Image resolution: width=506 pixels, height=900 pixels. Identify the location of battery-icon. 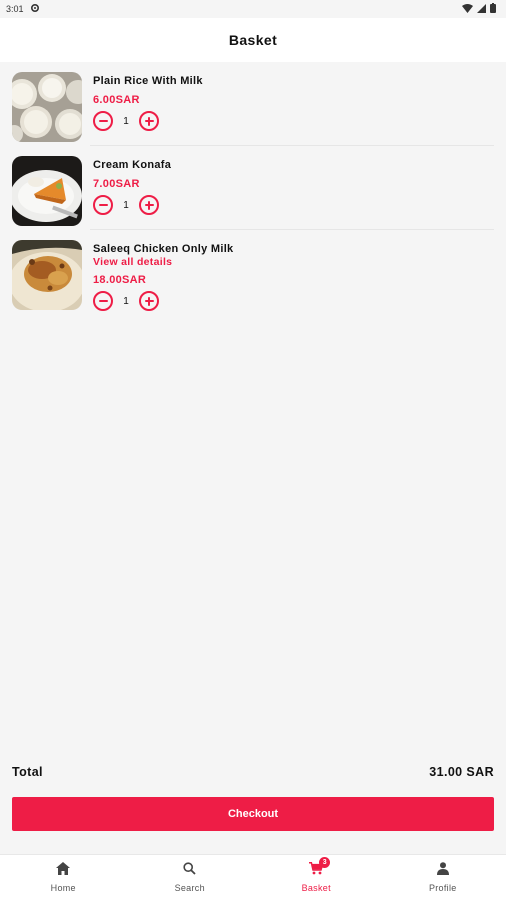
(493, 9).